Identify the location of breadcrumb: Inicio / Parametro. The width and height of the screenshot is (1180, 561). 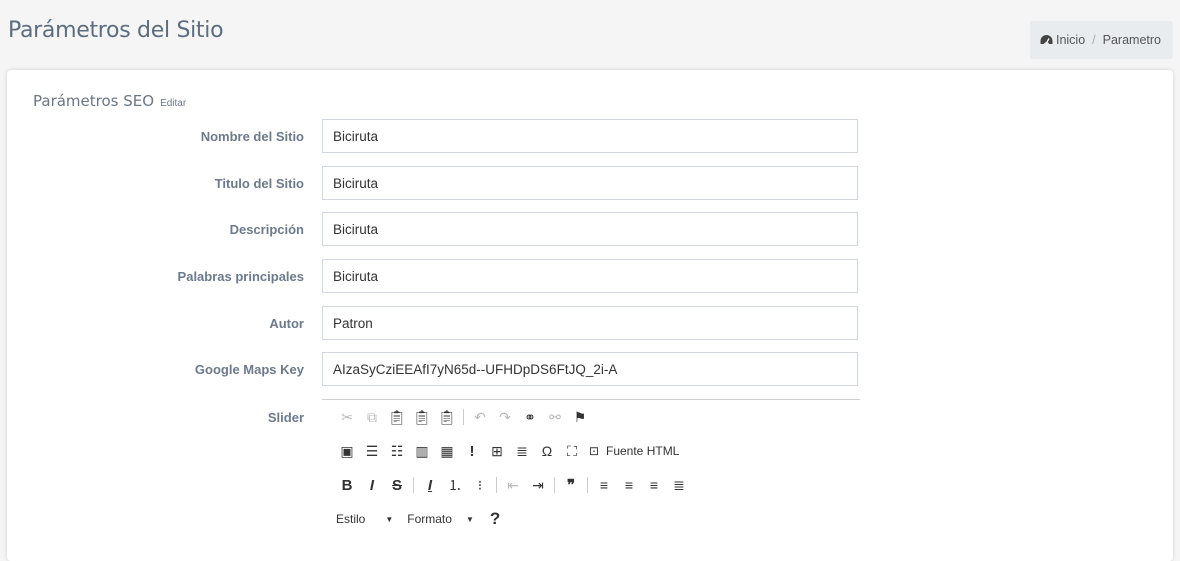
(1101, 40).